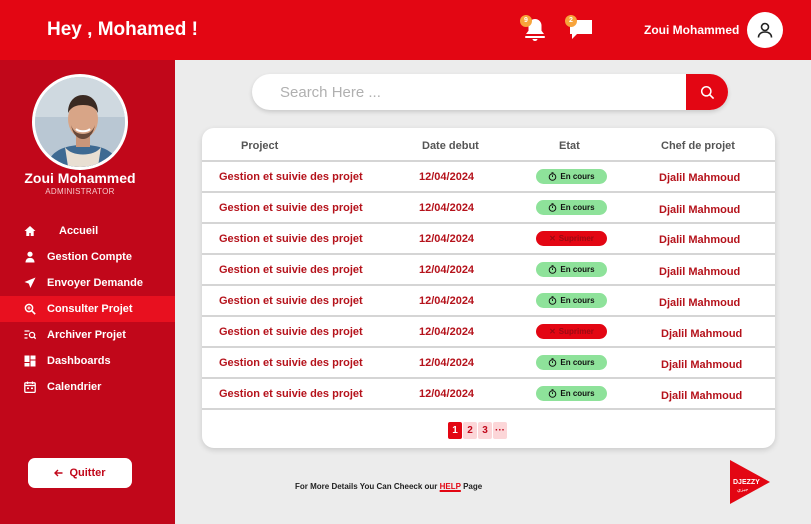  Describe the element at coordinates (470, 430) in the screenshot. I see `pagination-page: 2` at that location.